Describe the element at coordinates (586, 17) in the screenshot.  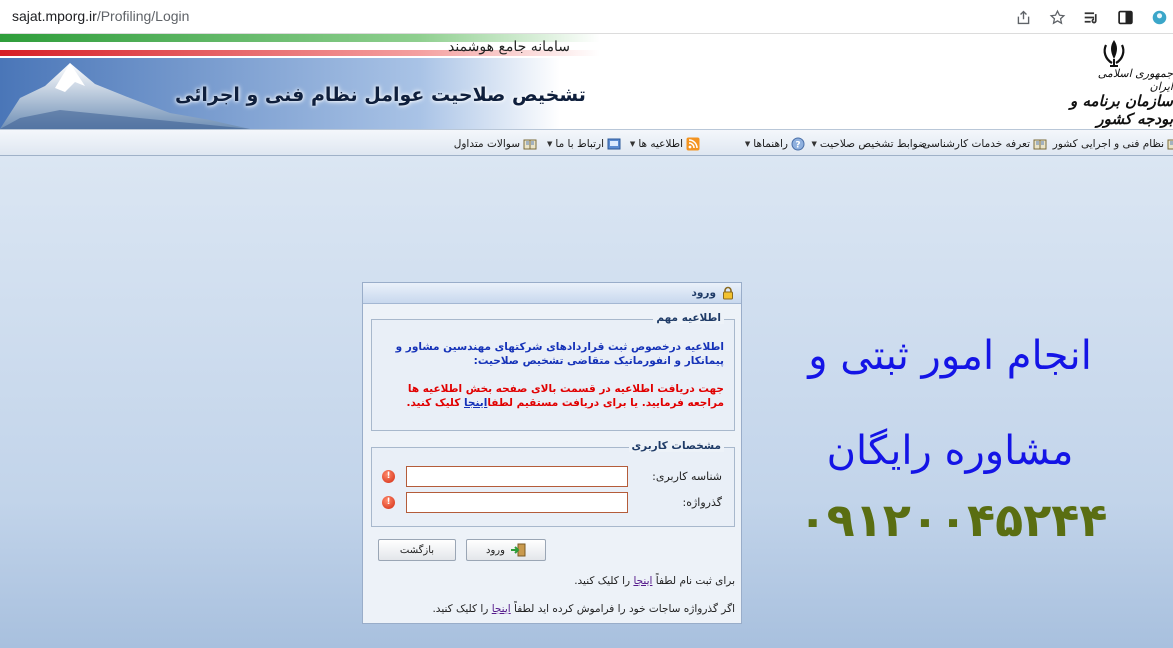
I see `browser-toolbar: sajat.mporg.ir/Profiling/Login` at that location.